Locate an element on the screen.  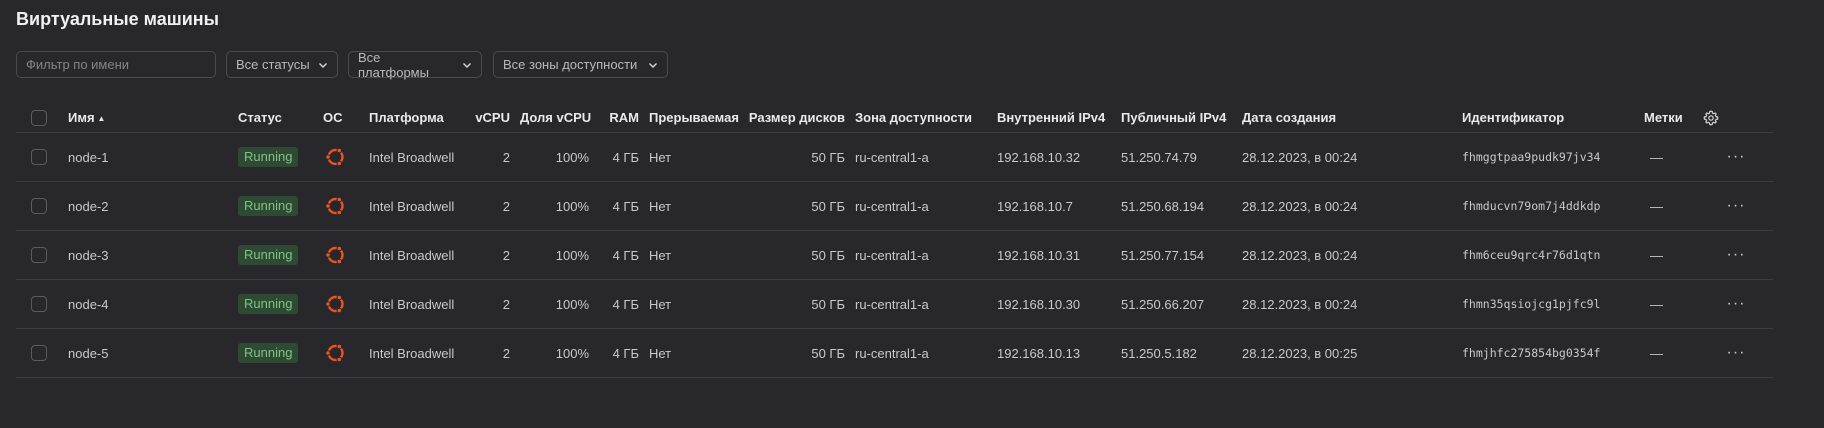
id-cell: fhmggtpaa9pudk97jv34 is located at coordinates (1553, 157).